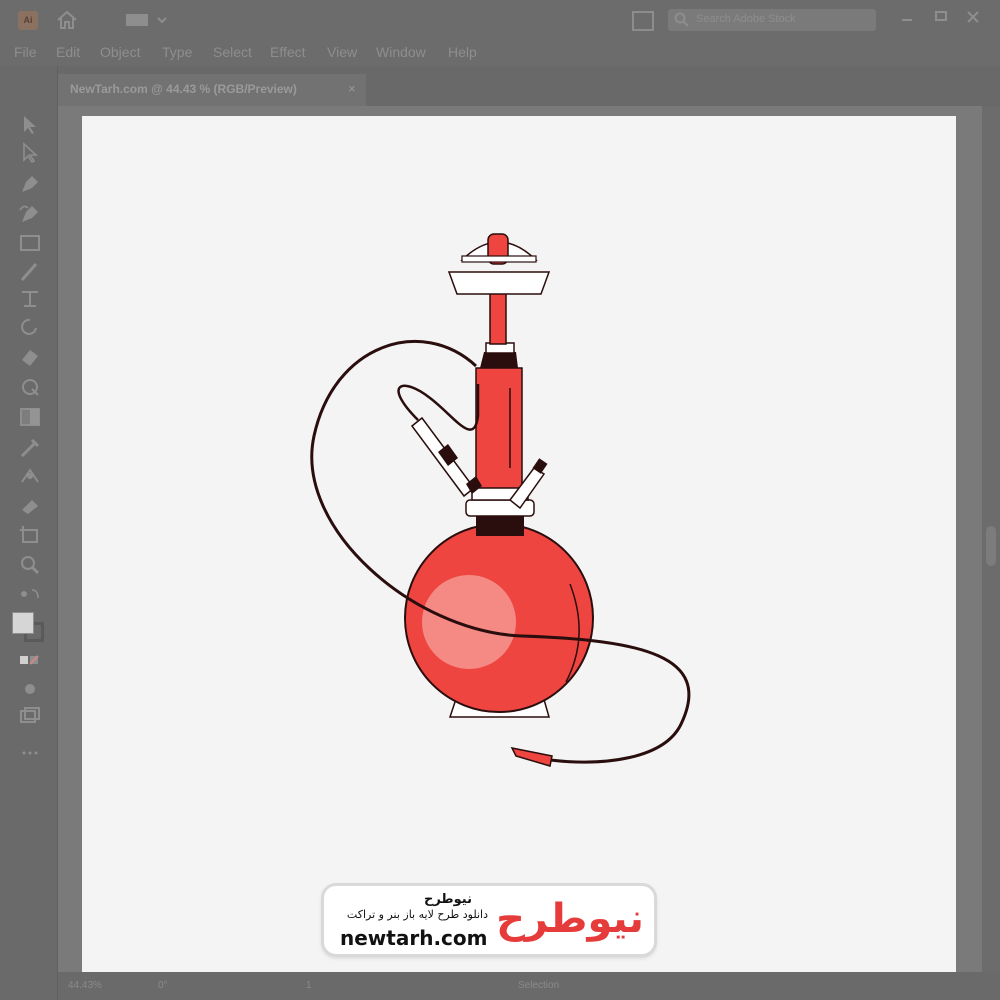 The width and height of the screenshot is (1000, 1000). Describe the element at coordinates (531, 756) in the screenshot. I see `mouthpiece` at that location.